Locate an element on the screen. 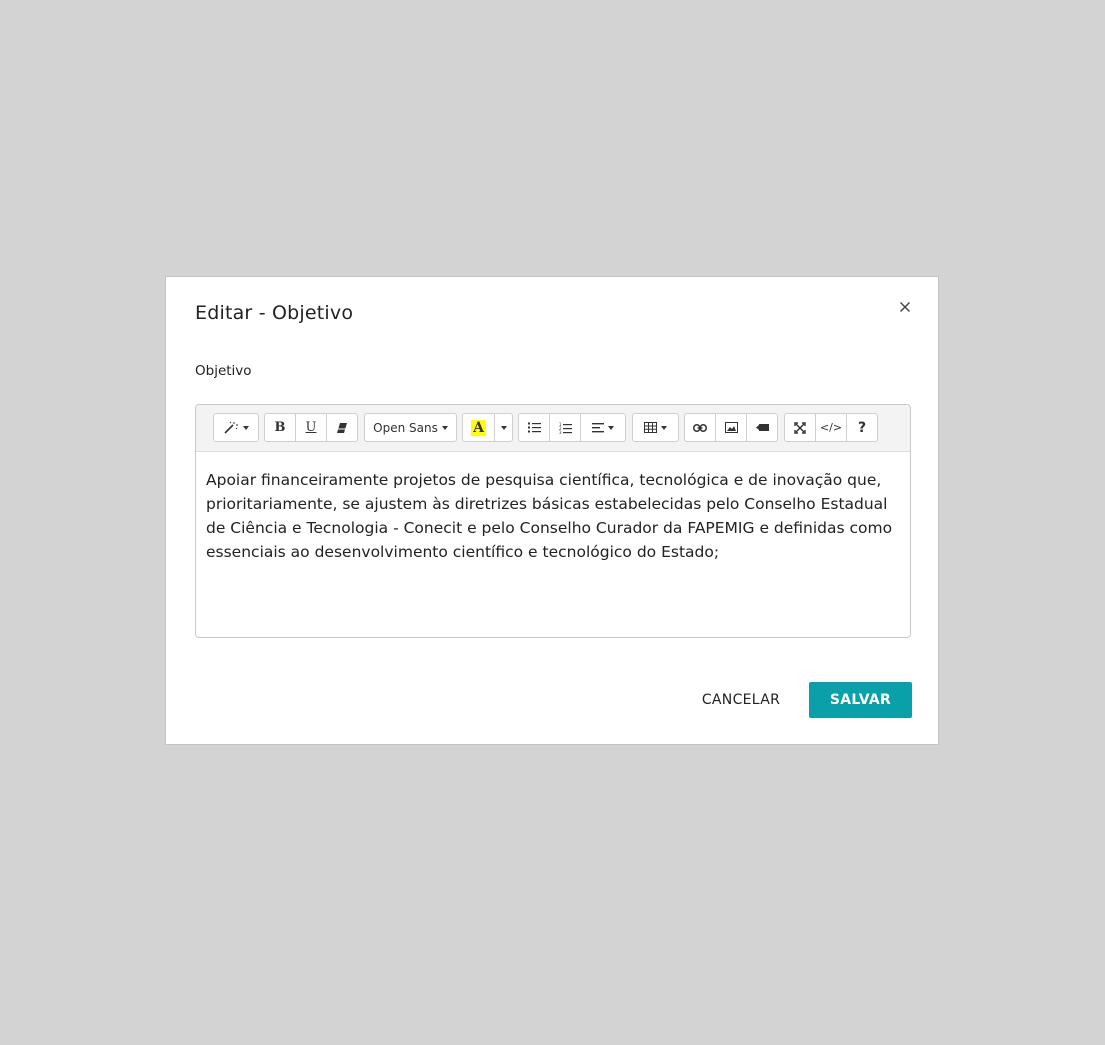 The image size is (1105, 1045). ordered-list-button: 1 2 3 is located at coordinates (565, 427).